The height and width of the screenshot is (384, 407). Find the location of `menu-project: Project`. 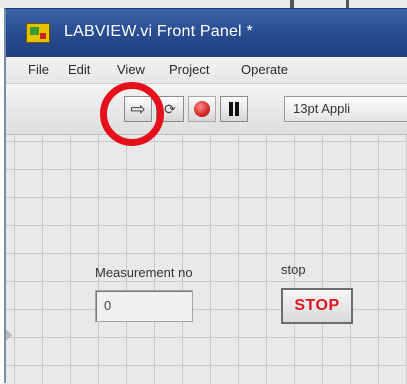

menu-project: Project is located at coordinates (189, 69).